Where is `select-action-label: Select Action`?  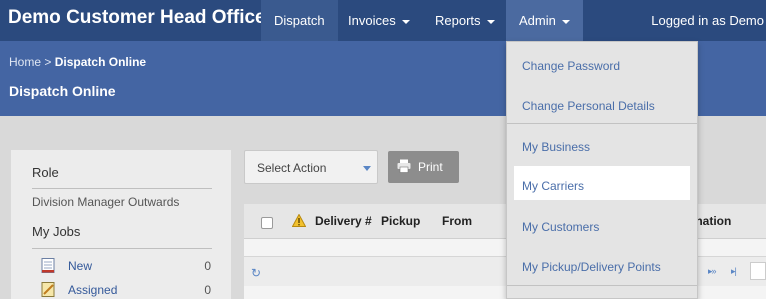
select-action-label: Select Action is located at coordinates (292, 168).